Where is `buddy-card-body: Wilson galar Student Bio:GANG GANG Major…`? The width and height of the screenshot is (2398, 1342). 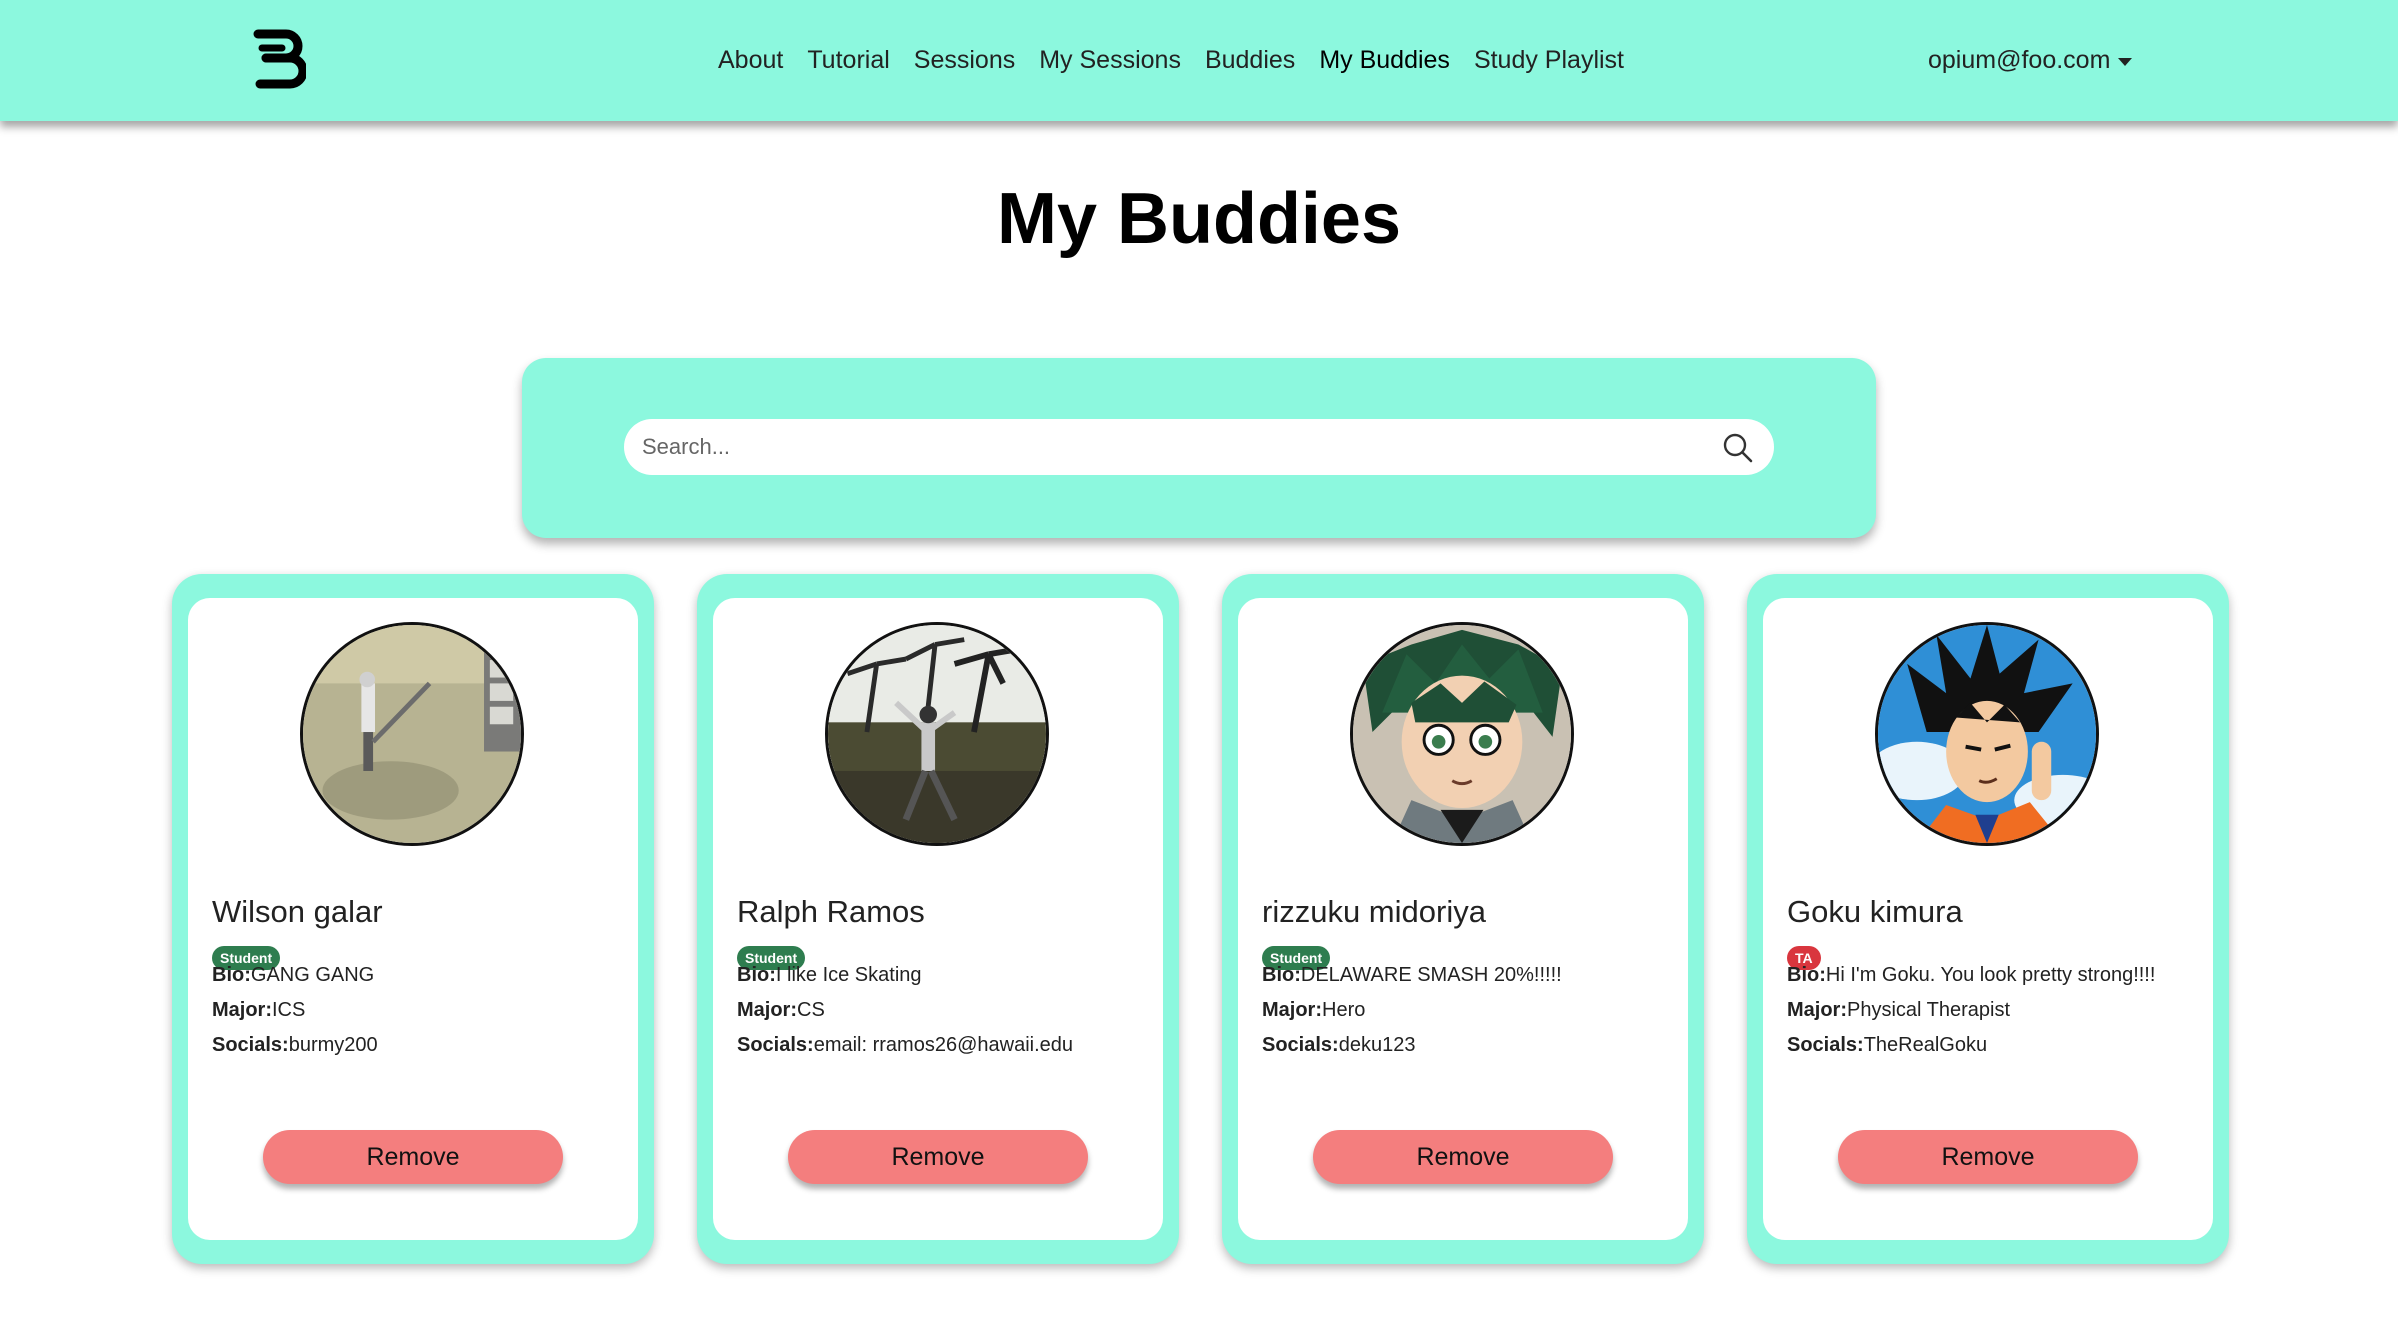
buddy-card-body: Wilson galar Student Bio:GANG GANG Major… is located at coordinates (413, 919).